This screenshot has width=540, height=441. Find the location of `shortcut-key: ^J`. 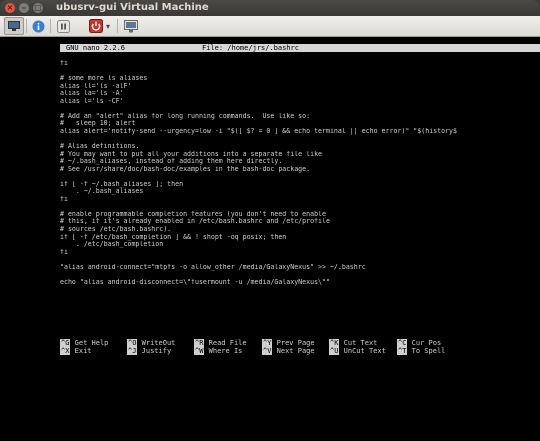

shortcut-key: ^J is located at coordinates (132, 351).